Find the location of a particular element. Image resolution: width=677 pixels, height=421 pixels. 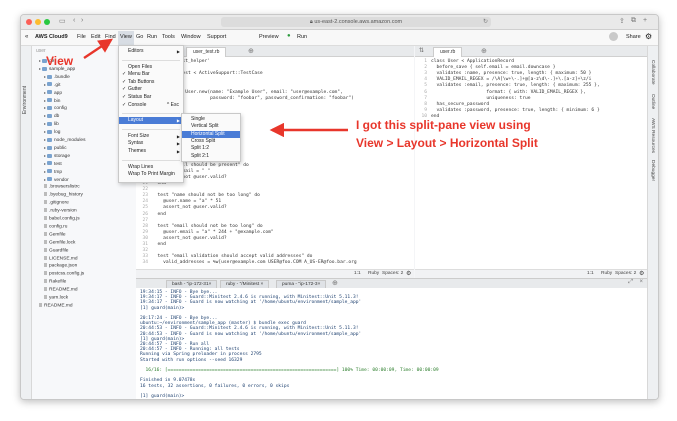

annotation-note-line2: View > Layout > Horizontal Split is located at coordinates (447, 143).